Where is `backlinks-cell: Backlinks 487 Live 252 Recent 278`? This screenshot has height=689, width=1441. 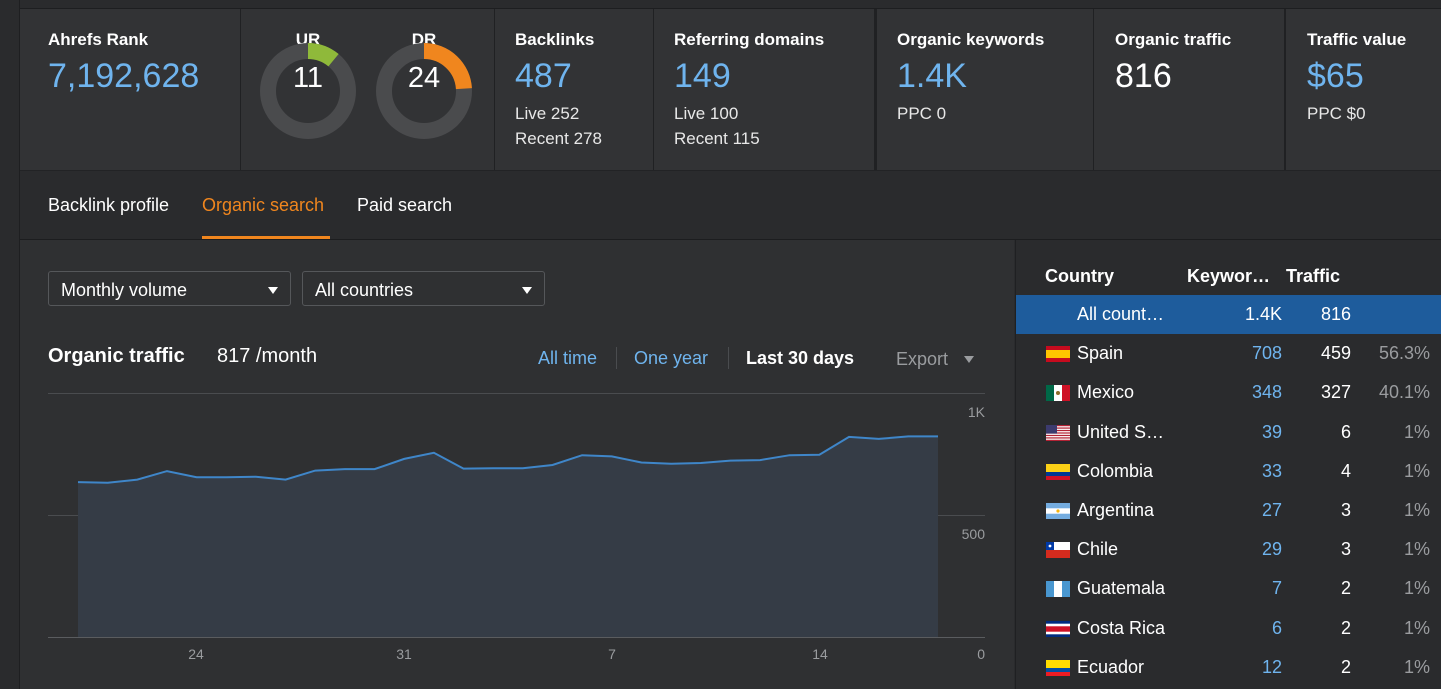 backlinks-cell: Backlinks 487 Live 252 Recent 278 is located at coordinates (574, 89).